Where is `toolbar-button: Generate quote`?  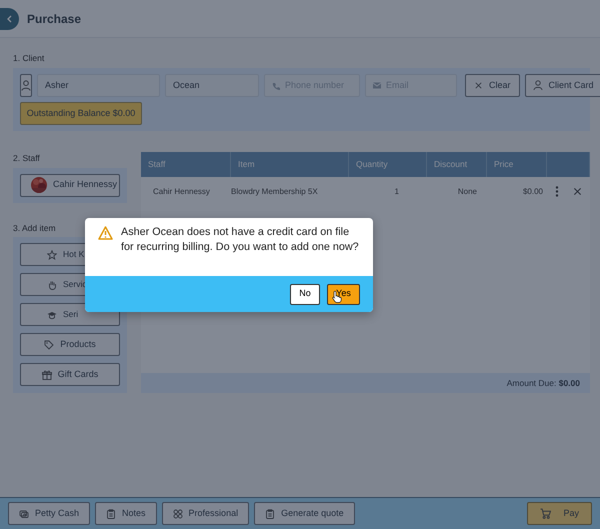 toolbar-button: Generate quote is located at coordinates (304, 513).